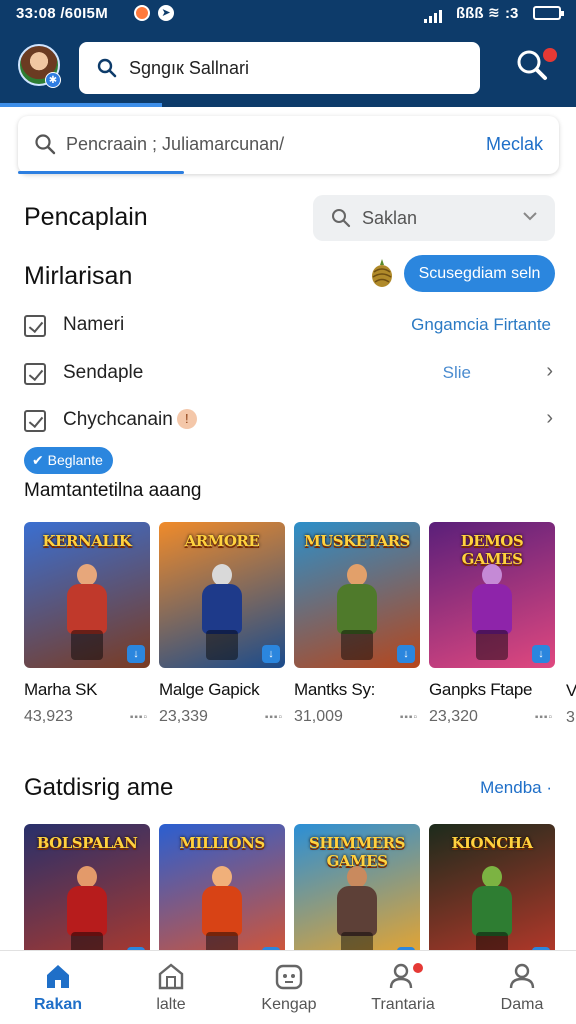 The height and width of the screenshot is (1024, 576). Describe the element at coordinates (62, 13) in the screenshot. I see `status-time: 33:08 /60I5M` at that location.